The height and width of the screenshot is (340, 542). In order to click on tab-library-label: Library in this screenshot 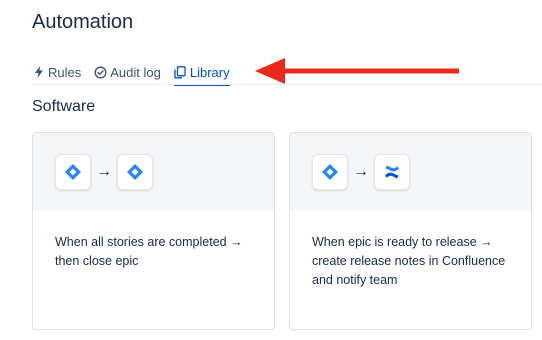, I will do `click(209, 72)`.